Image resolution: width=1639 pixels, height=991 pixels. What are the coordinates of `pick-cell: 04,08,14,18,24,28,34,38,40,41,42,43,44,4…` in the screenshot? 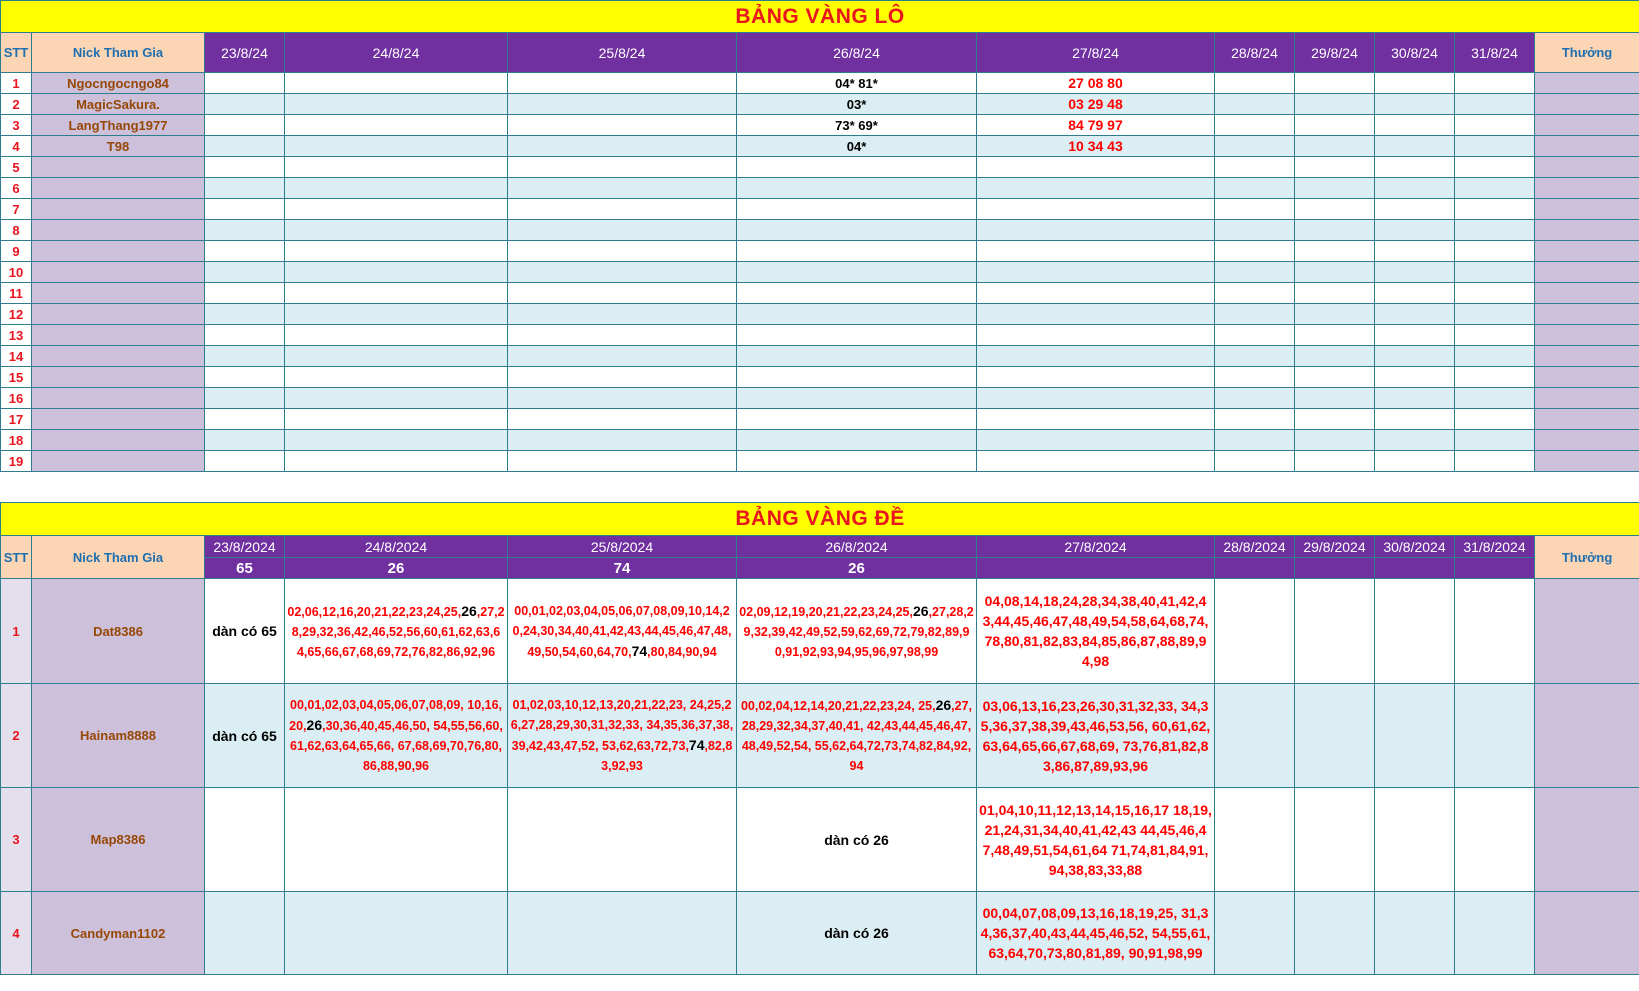 It's located at (1095, 631).